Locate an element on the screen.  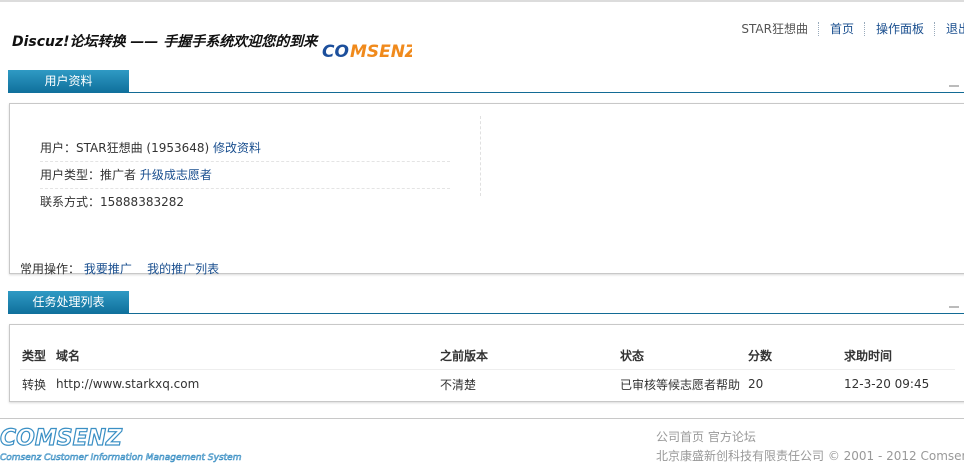
cell-time: 12-3-20 09:45 is located at coordinates (887, 384).